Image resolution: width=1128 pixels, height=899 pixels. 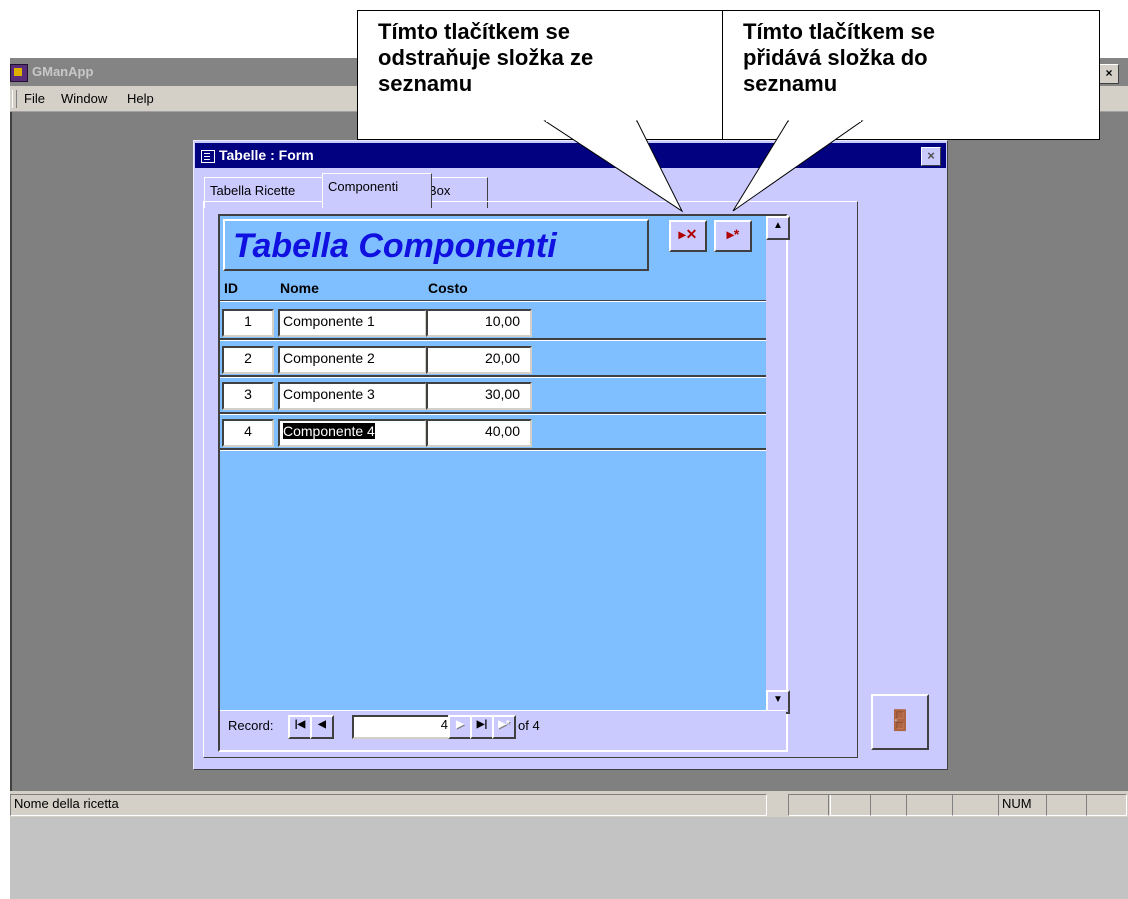 What do you see at coordinates (798, 166) in the screenshot?
I see `callout-add-tail` at bounding box center [798, 166].